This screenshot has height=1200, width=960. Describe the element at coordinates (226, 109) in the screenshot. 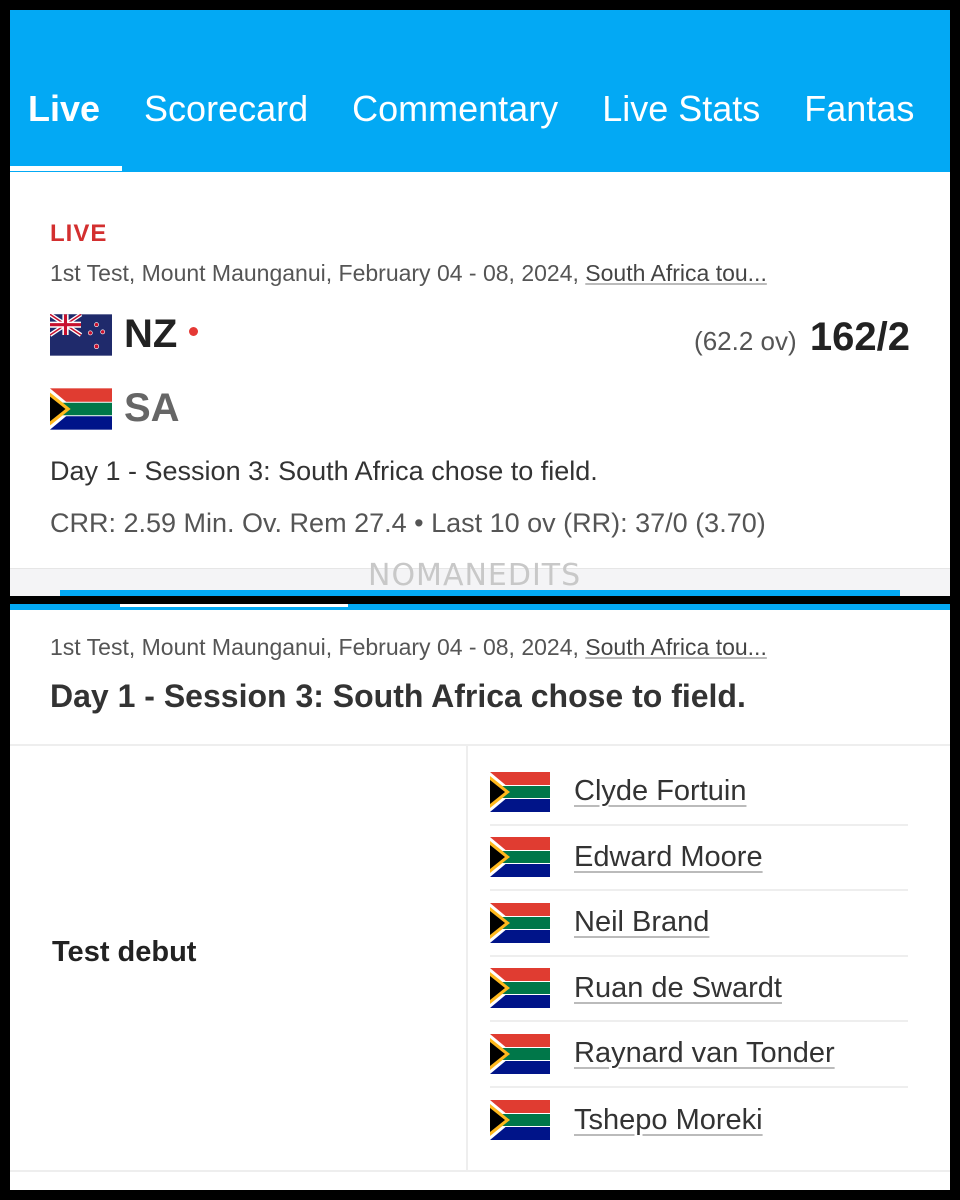

I see `tab-scorecard: Scorecard` at that location.